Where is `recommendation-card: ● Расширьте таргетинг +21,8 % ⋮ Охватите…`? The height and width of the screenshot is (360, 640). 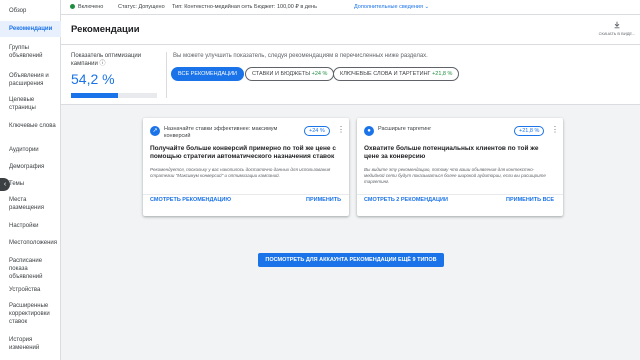 recommendation-card: ● Расширьте таргетинг +21,8 % ⋮ Охватите… is located at coordinates (460, 167).